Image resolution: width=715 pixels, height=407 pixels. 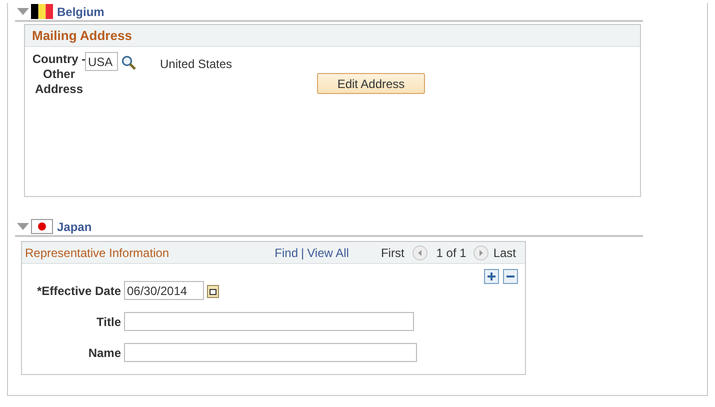 I want to click on field-label: Name, so click(x=104, y=353).